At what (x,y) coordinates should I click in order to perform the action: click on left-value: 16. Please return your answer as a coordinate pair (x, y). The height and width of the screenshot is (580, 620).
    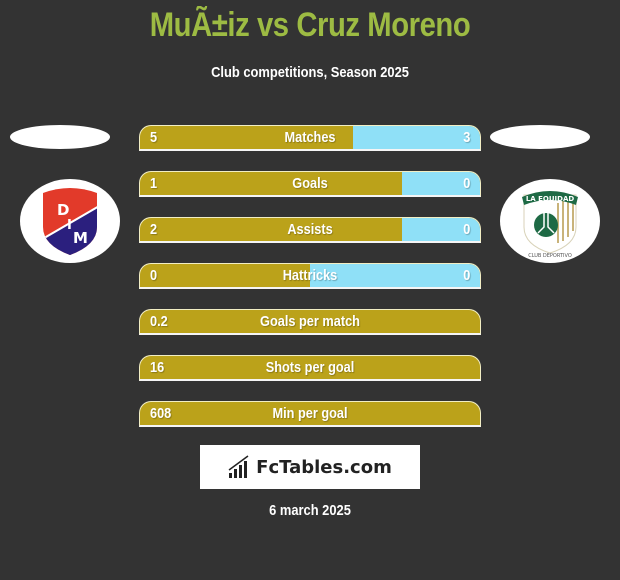
    Looking at the image, I should click on (157, 367).